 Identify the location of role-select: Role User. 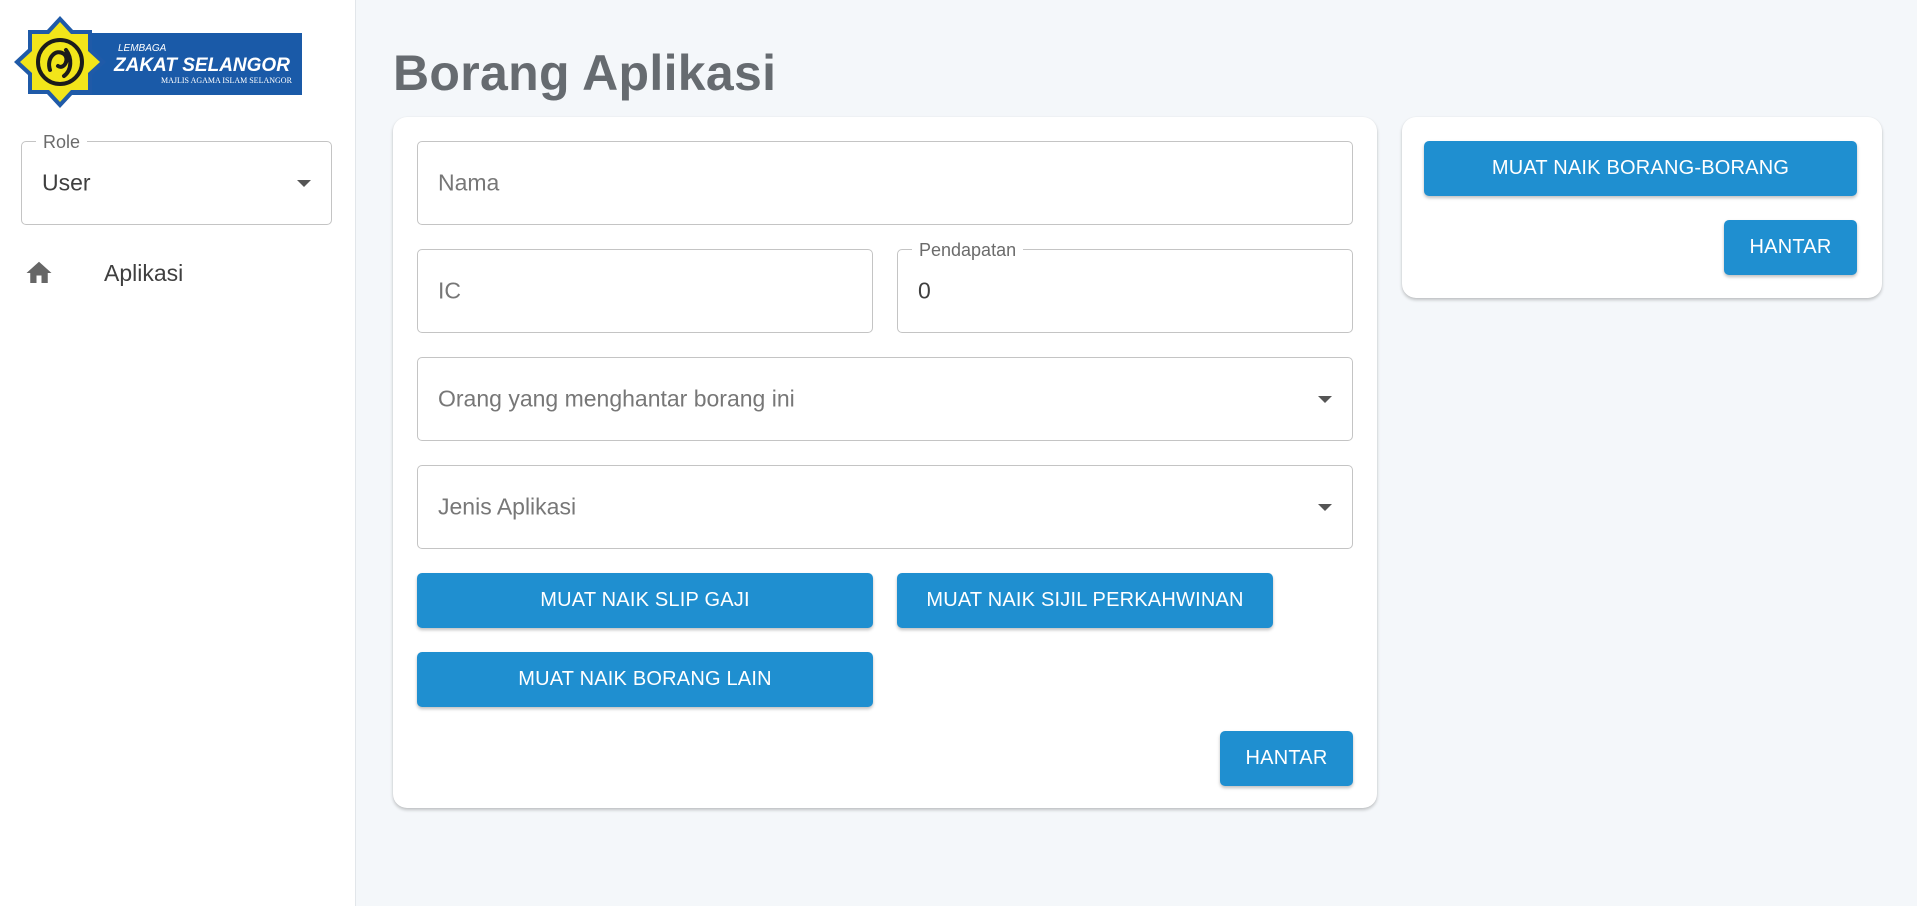
(176, 178).